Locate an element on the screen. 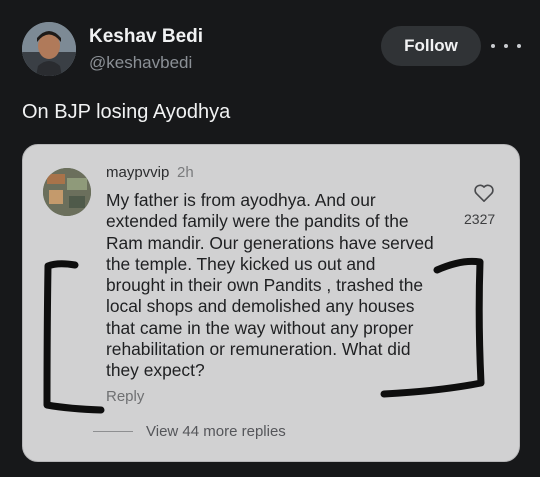 The image size is (540, 477). comment-line: My father is from ayodhya. And our is located at coordinates (241, 200).